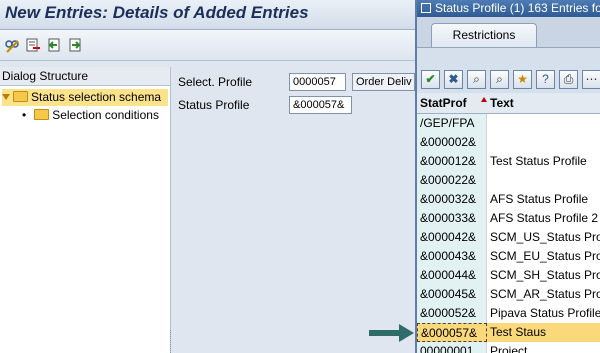  I want to click on cell-text: SCM_AR_Status Profile, so click(545, 294).